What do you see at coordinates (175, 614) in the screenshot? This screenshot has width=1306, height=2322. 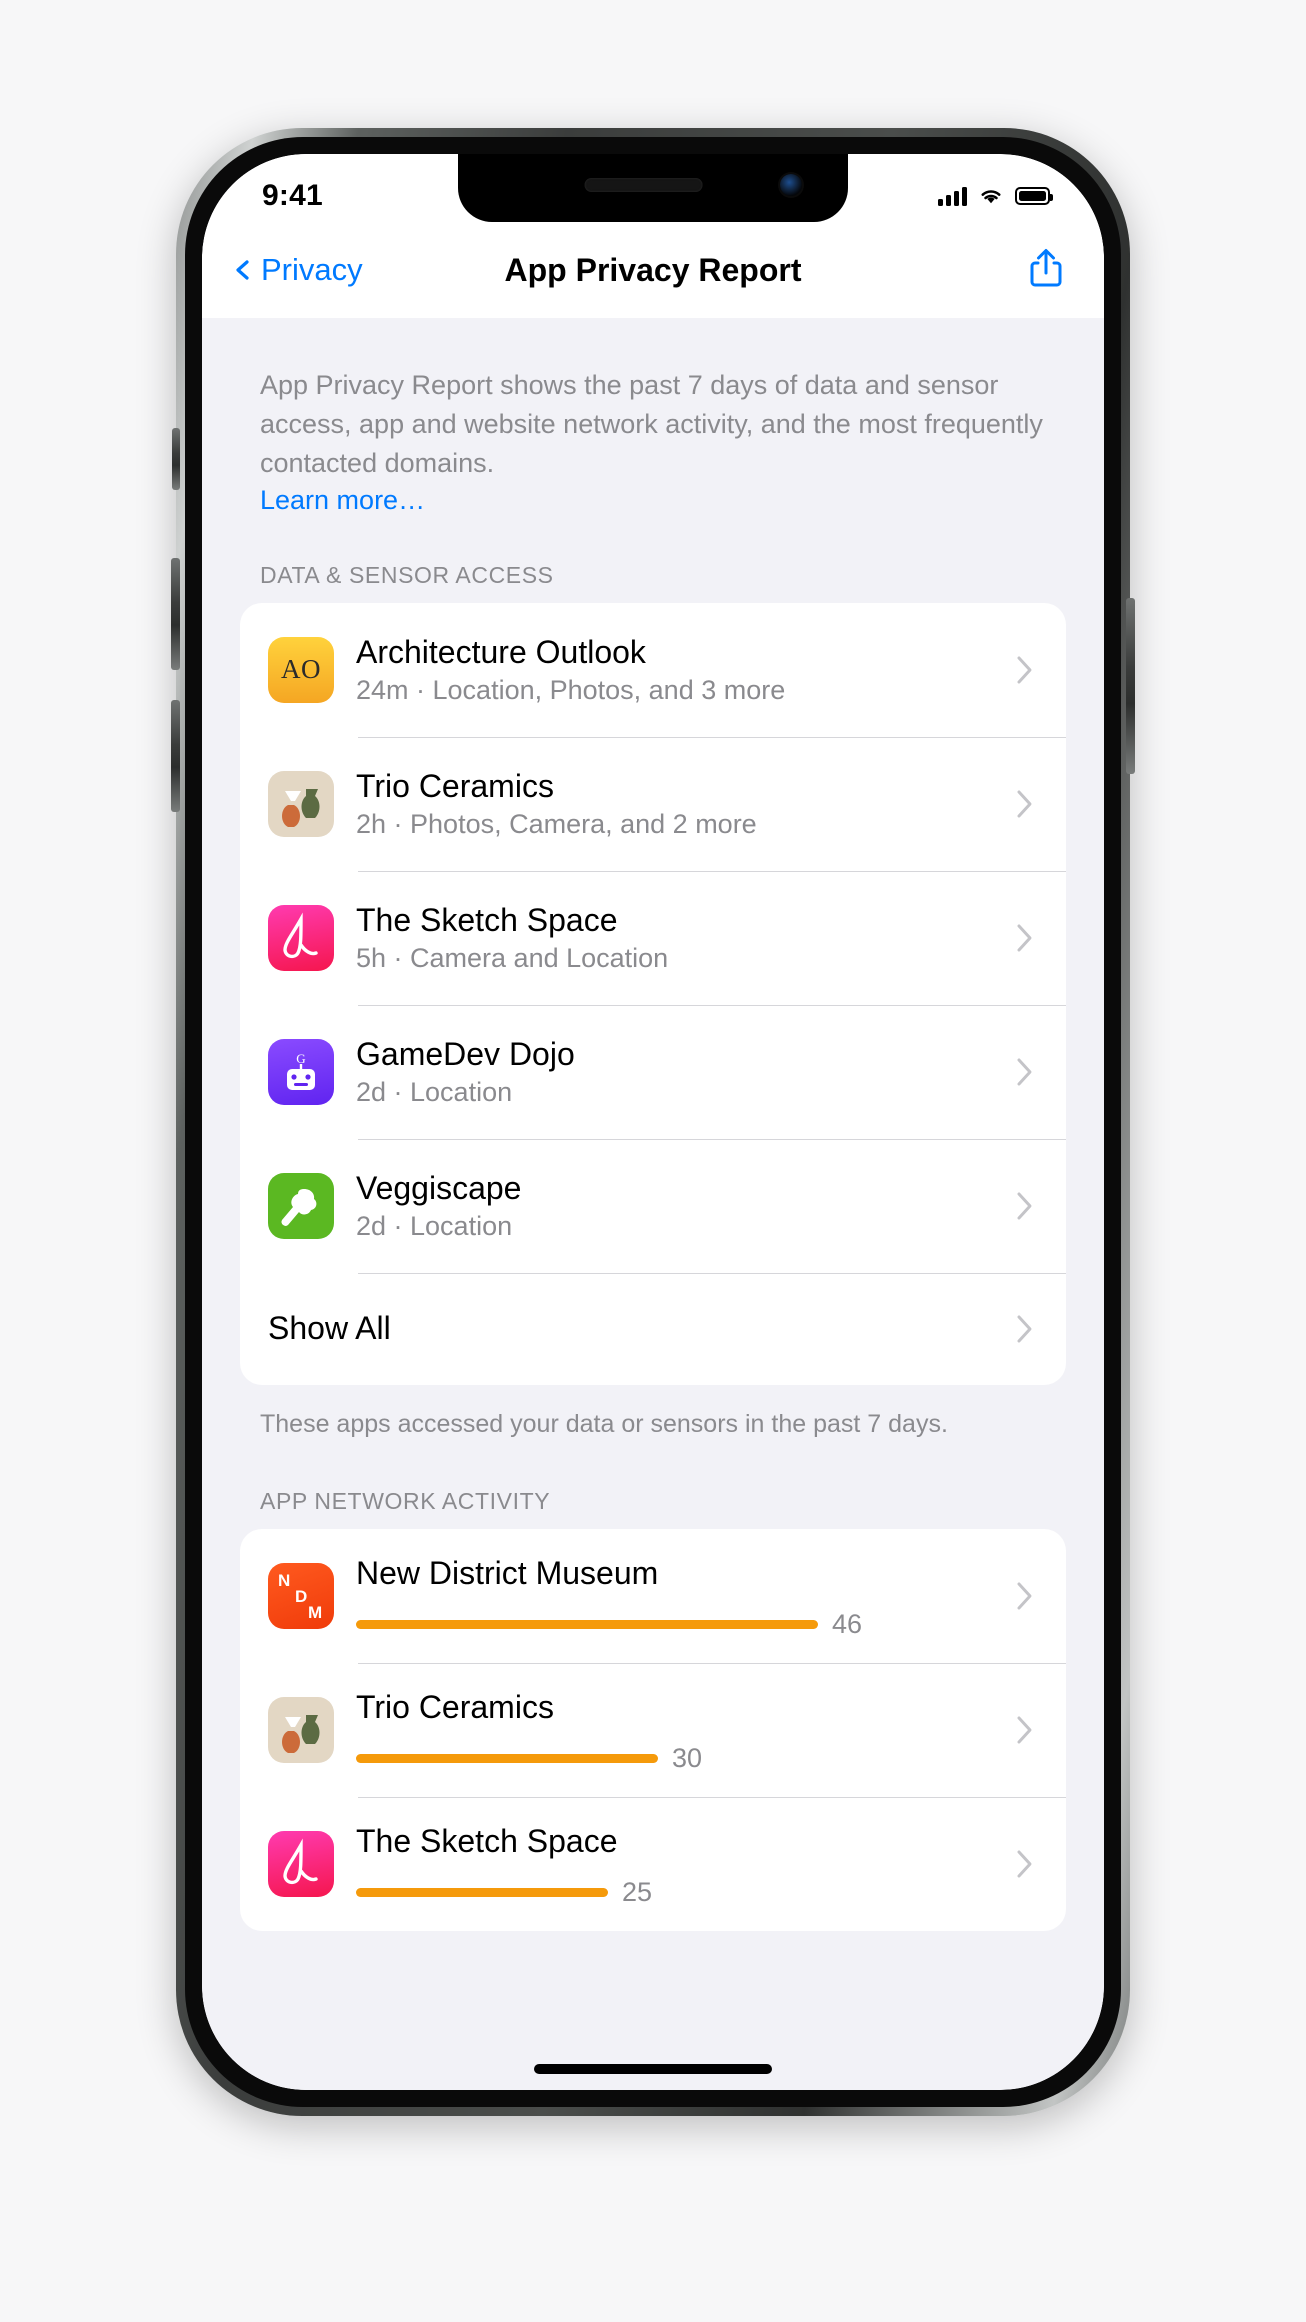 I see `volume-up-button` at bounding box center [175, 614].